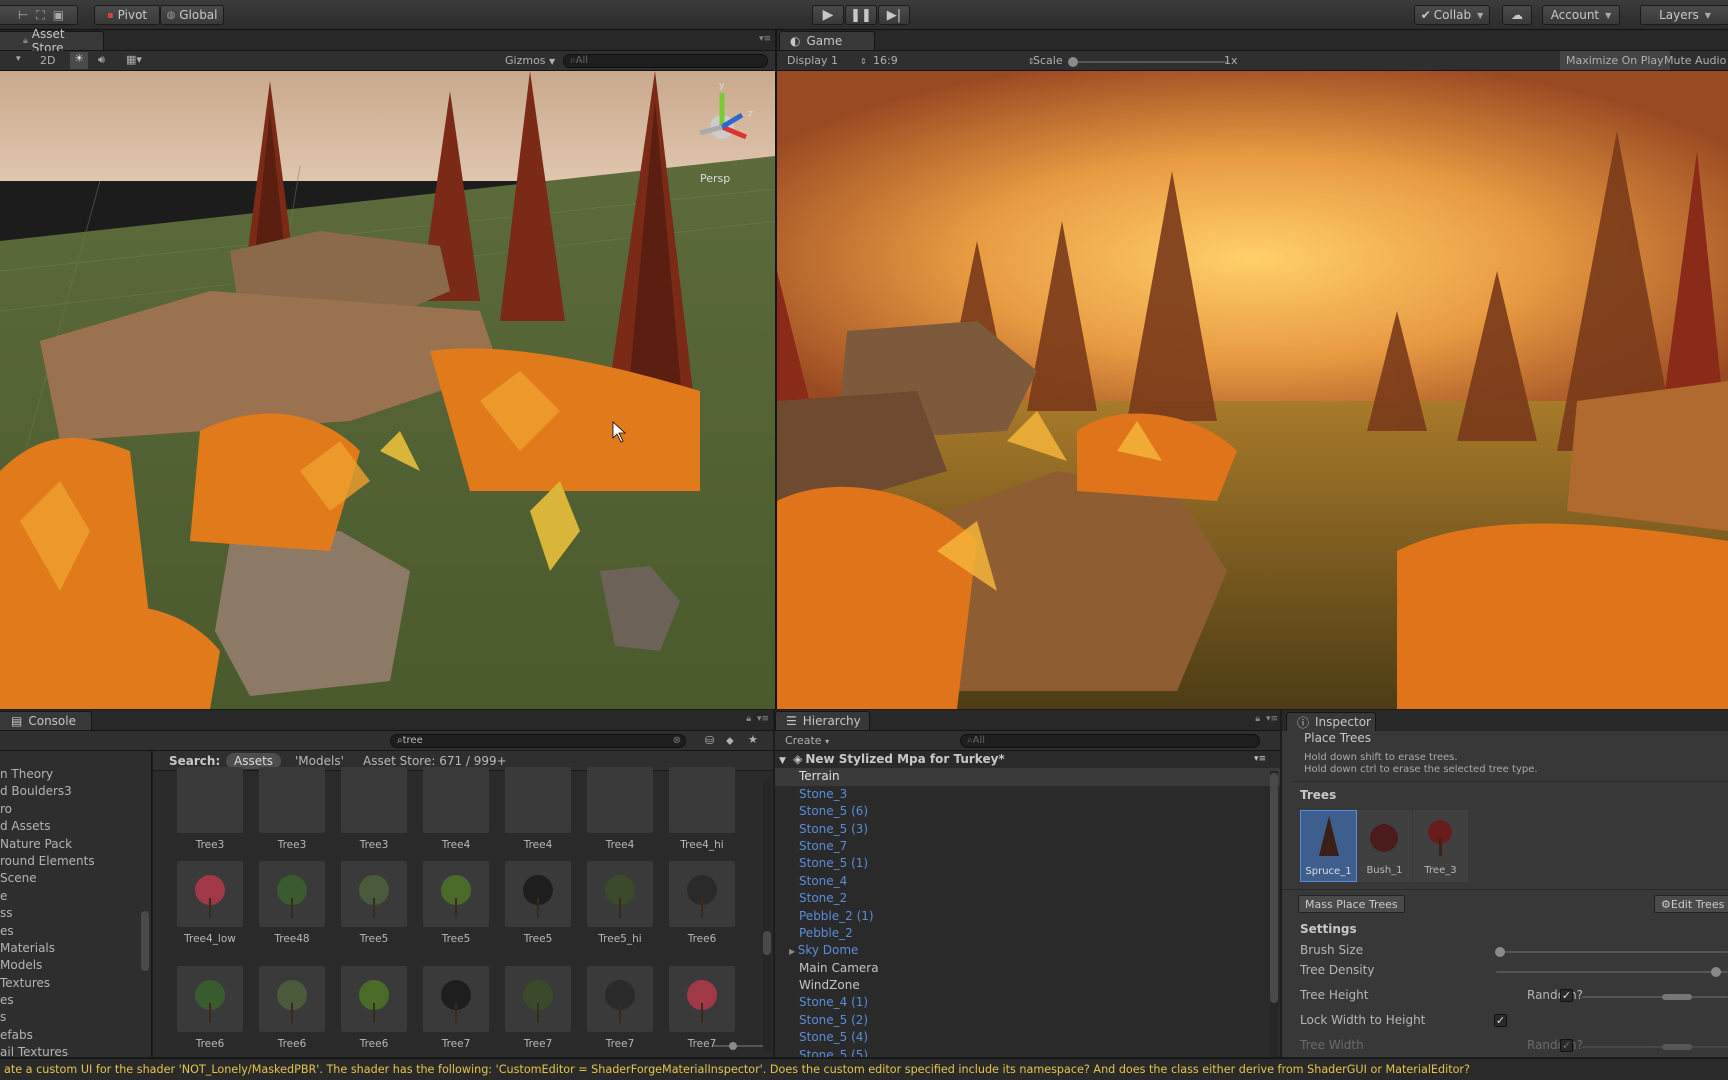 Image resolution: width=1728 pixels, height=1080 pixels. What do you see at coordinates (75, 1017) in the screenshot?
I see `folder-item: s` at bounding box center [75, 1017].